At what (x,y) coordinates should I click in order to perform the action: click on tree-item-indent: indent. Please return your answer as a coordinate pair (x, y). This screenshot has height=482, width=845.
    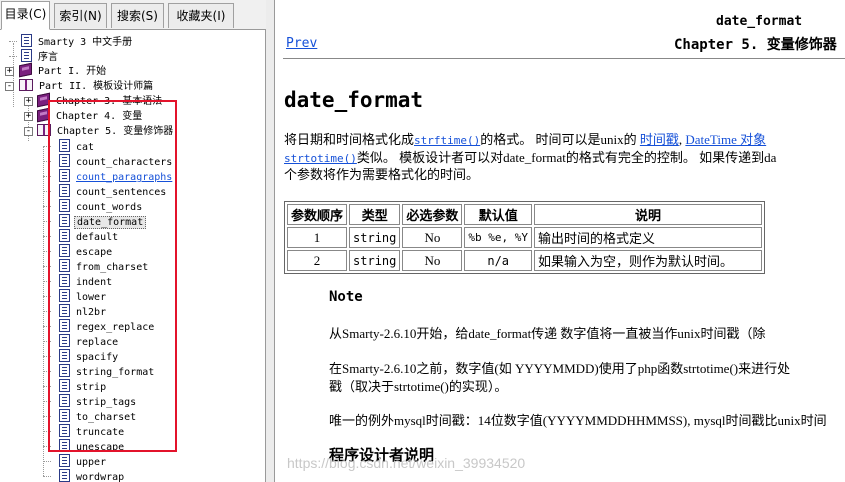
    Looking at the image, I should click on (78, 281).